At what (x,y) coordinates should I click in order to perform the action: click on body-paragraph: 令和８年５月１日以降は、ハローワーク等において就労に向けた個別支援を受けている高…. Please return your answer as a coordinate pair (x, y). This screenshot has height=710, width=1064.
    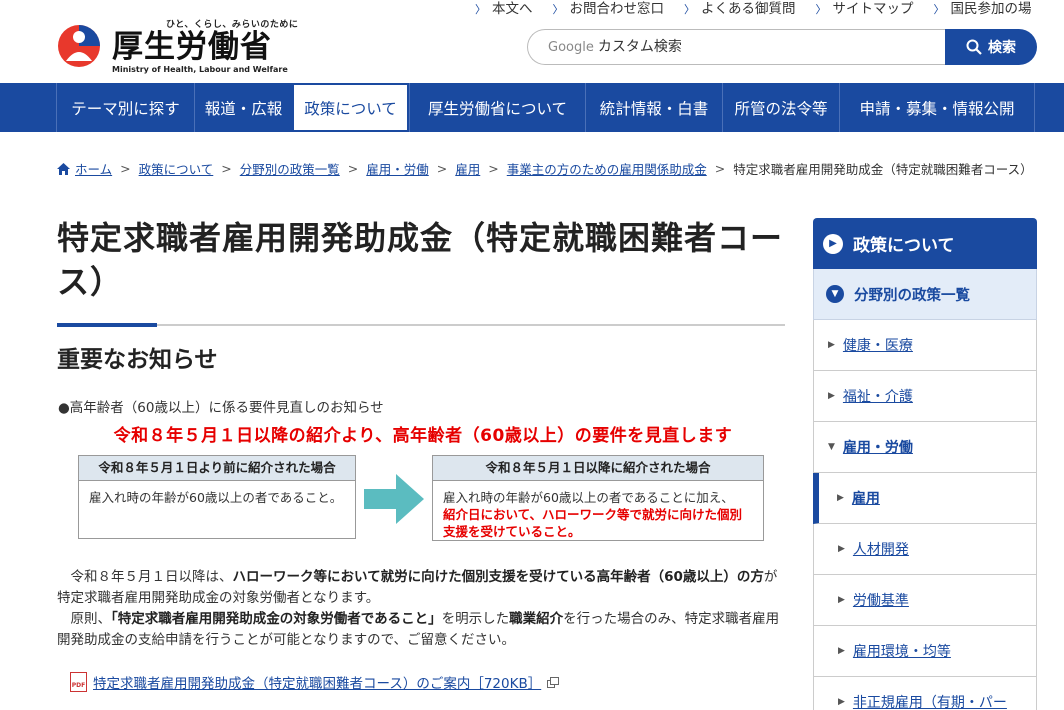
    Looking at the image, I should click on (422, 609).